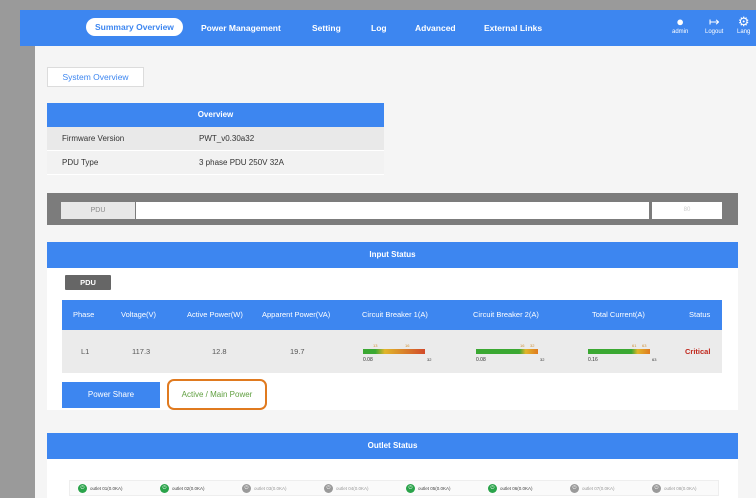 The height and width of the screenshot is (498, 756). What do you see at coordinates (93, 138) in the screenshot?
I see `firmware-version-label: Firmware Version` at bounding box center [93, 138].